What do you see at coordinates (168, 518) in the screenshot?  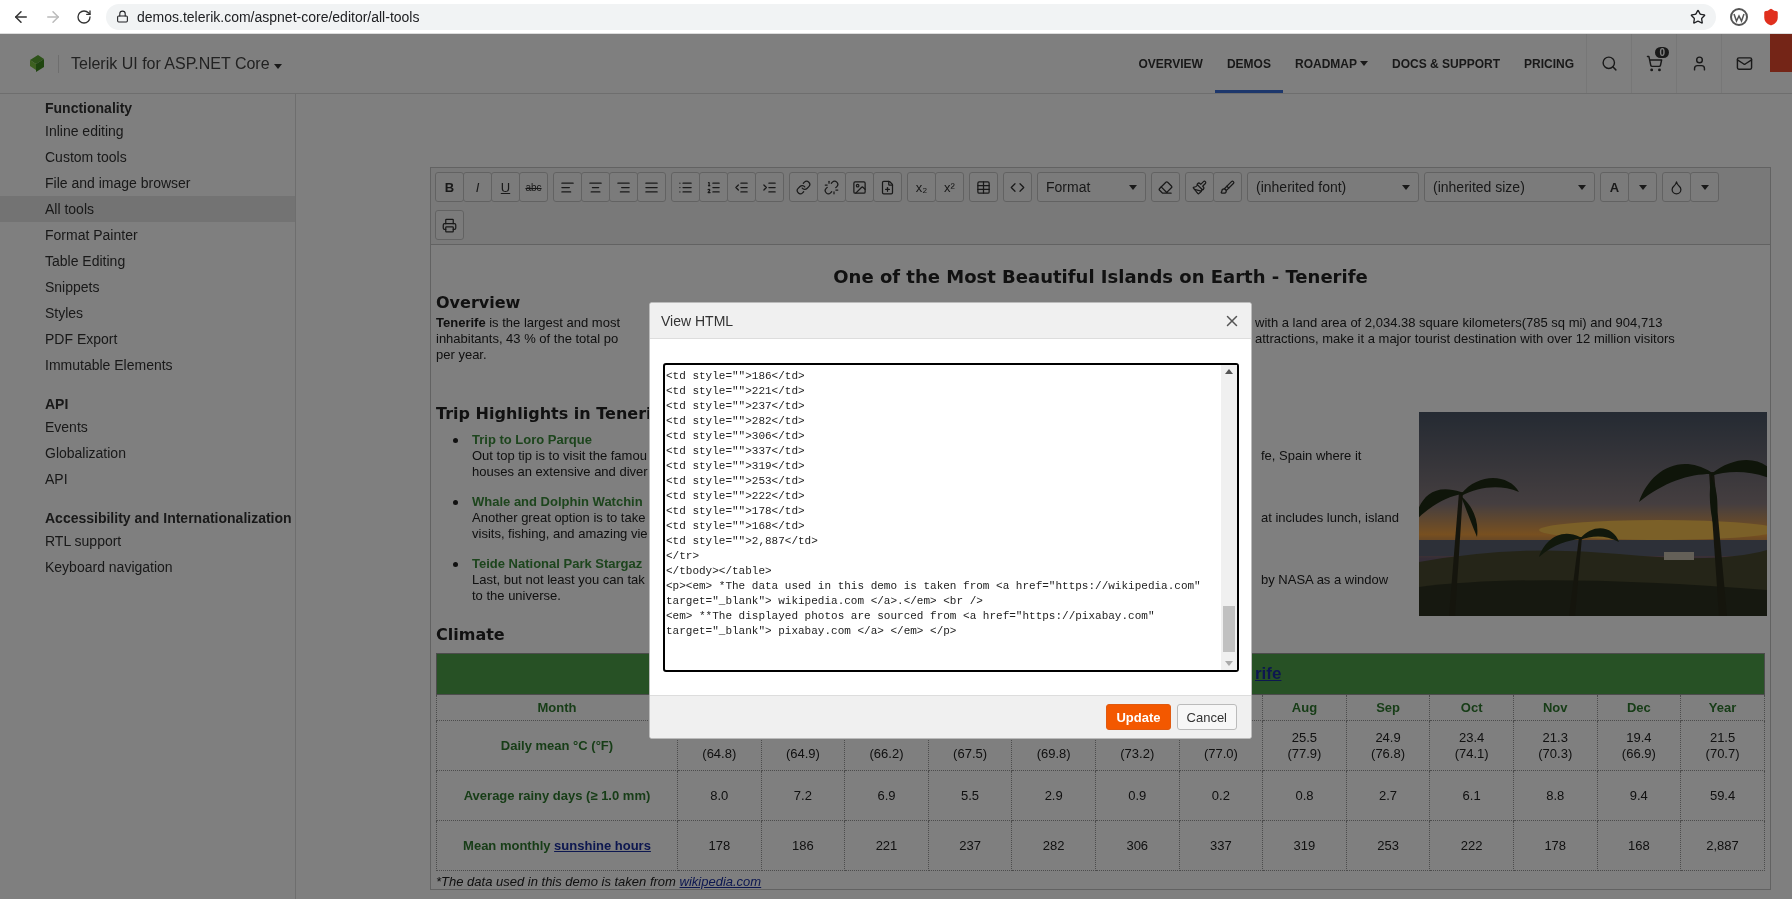 I see `sidebar-heading: Accessibility and Internationalization` at bounding box center [168, 518].